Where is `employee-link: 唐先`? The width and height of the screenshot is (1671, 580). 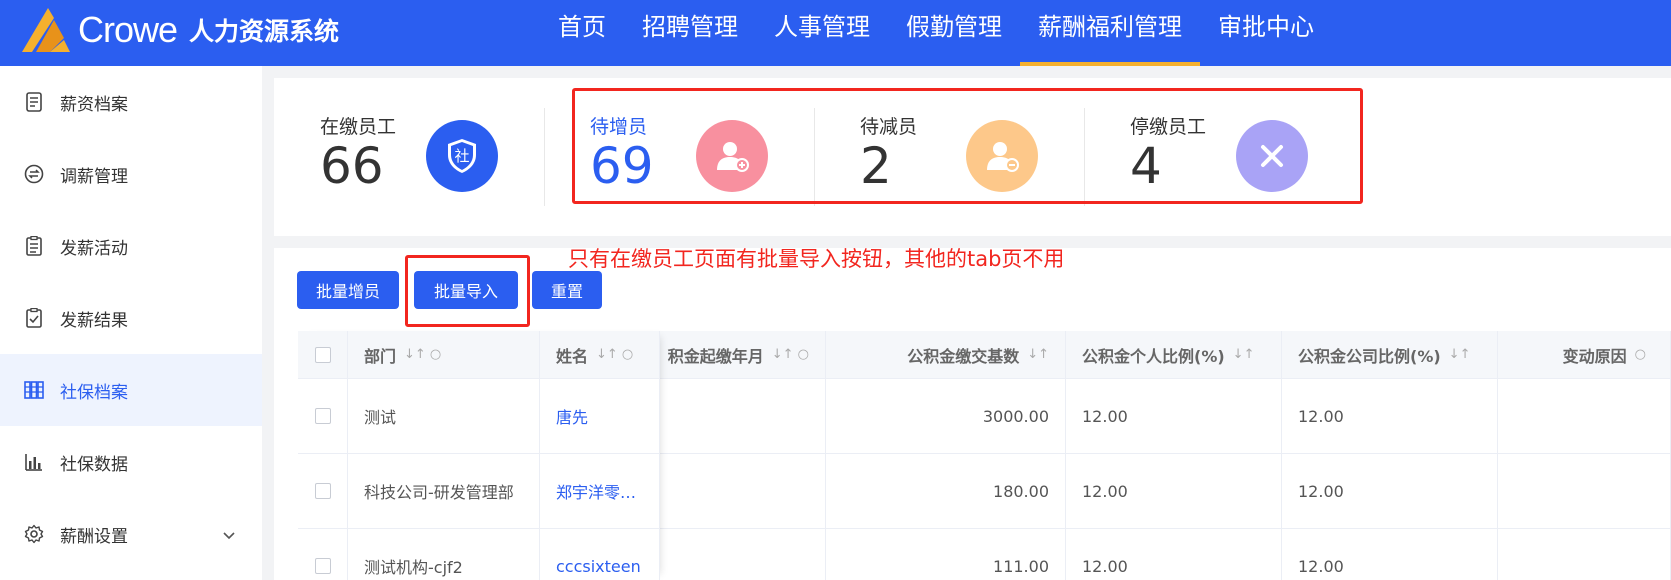 employee-link: 唐先 is located at coordinates (572, 416).